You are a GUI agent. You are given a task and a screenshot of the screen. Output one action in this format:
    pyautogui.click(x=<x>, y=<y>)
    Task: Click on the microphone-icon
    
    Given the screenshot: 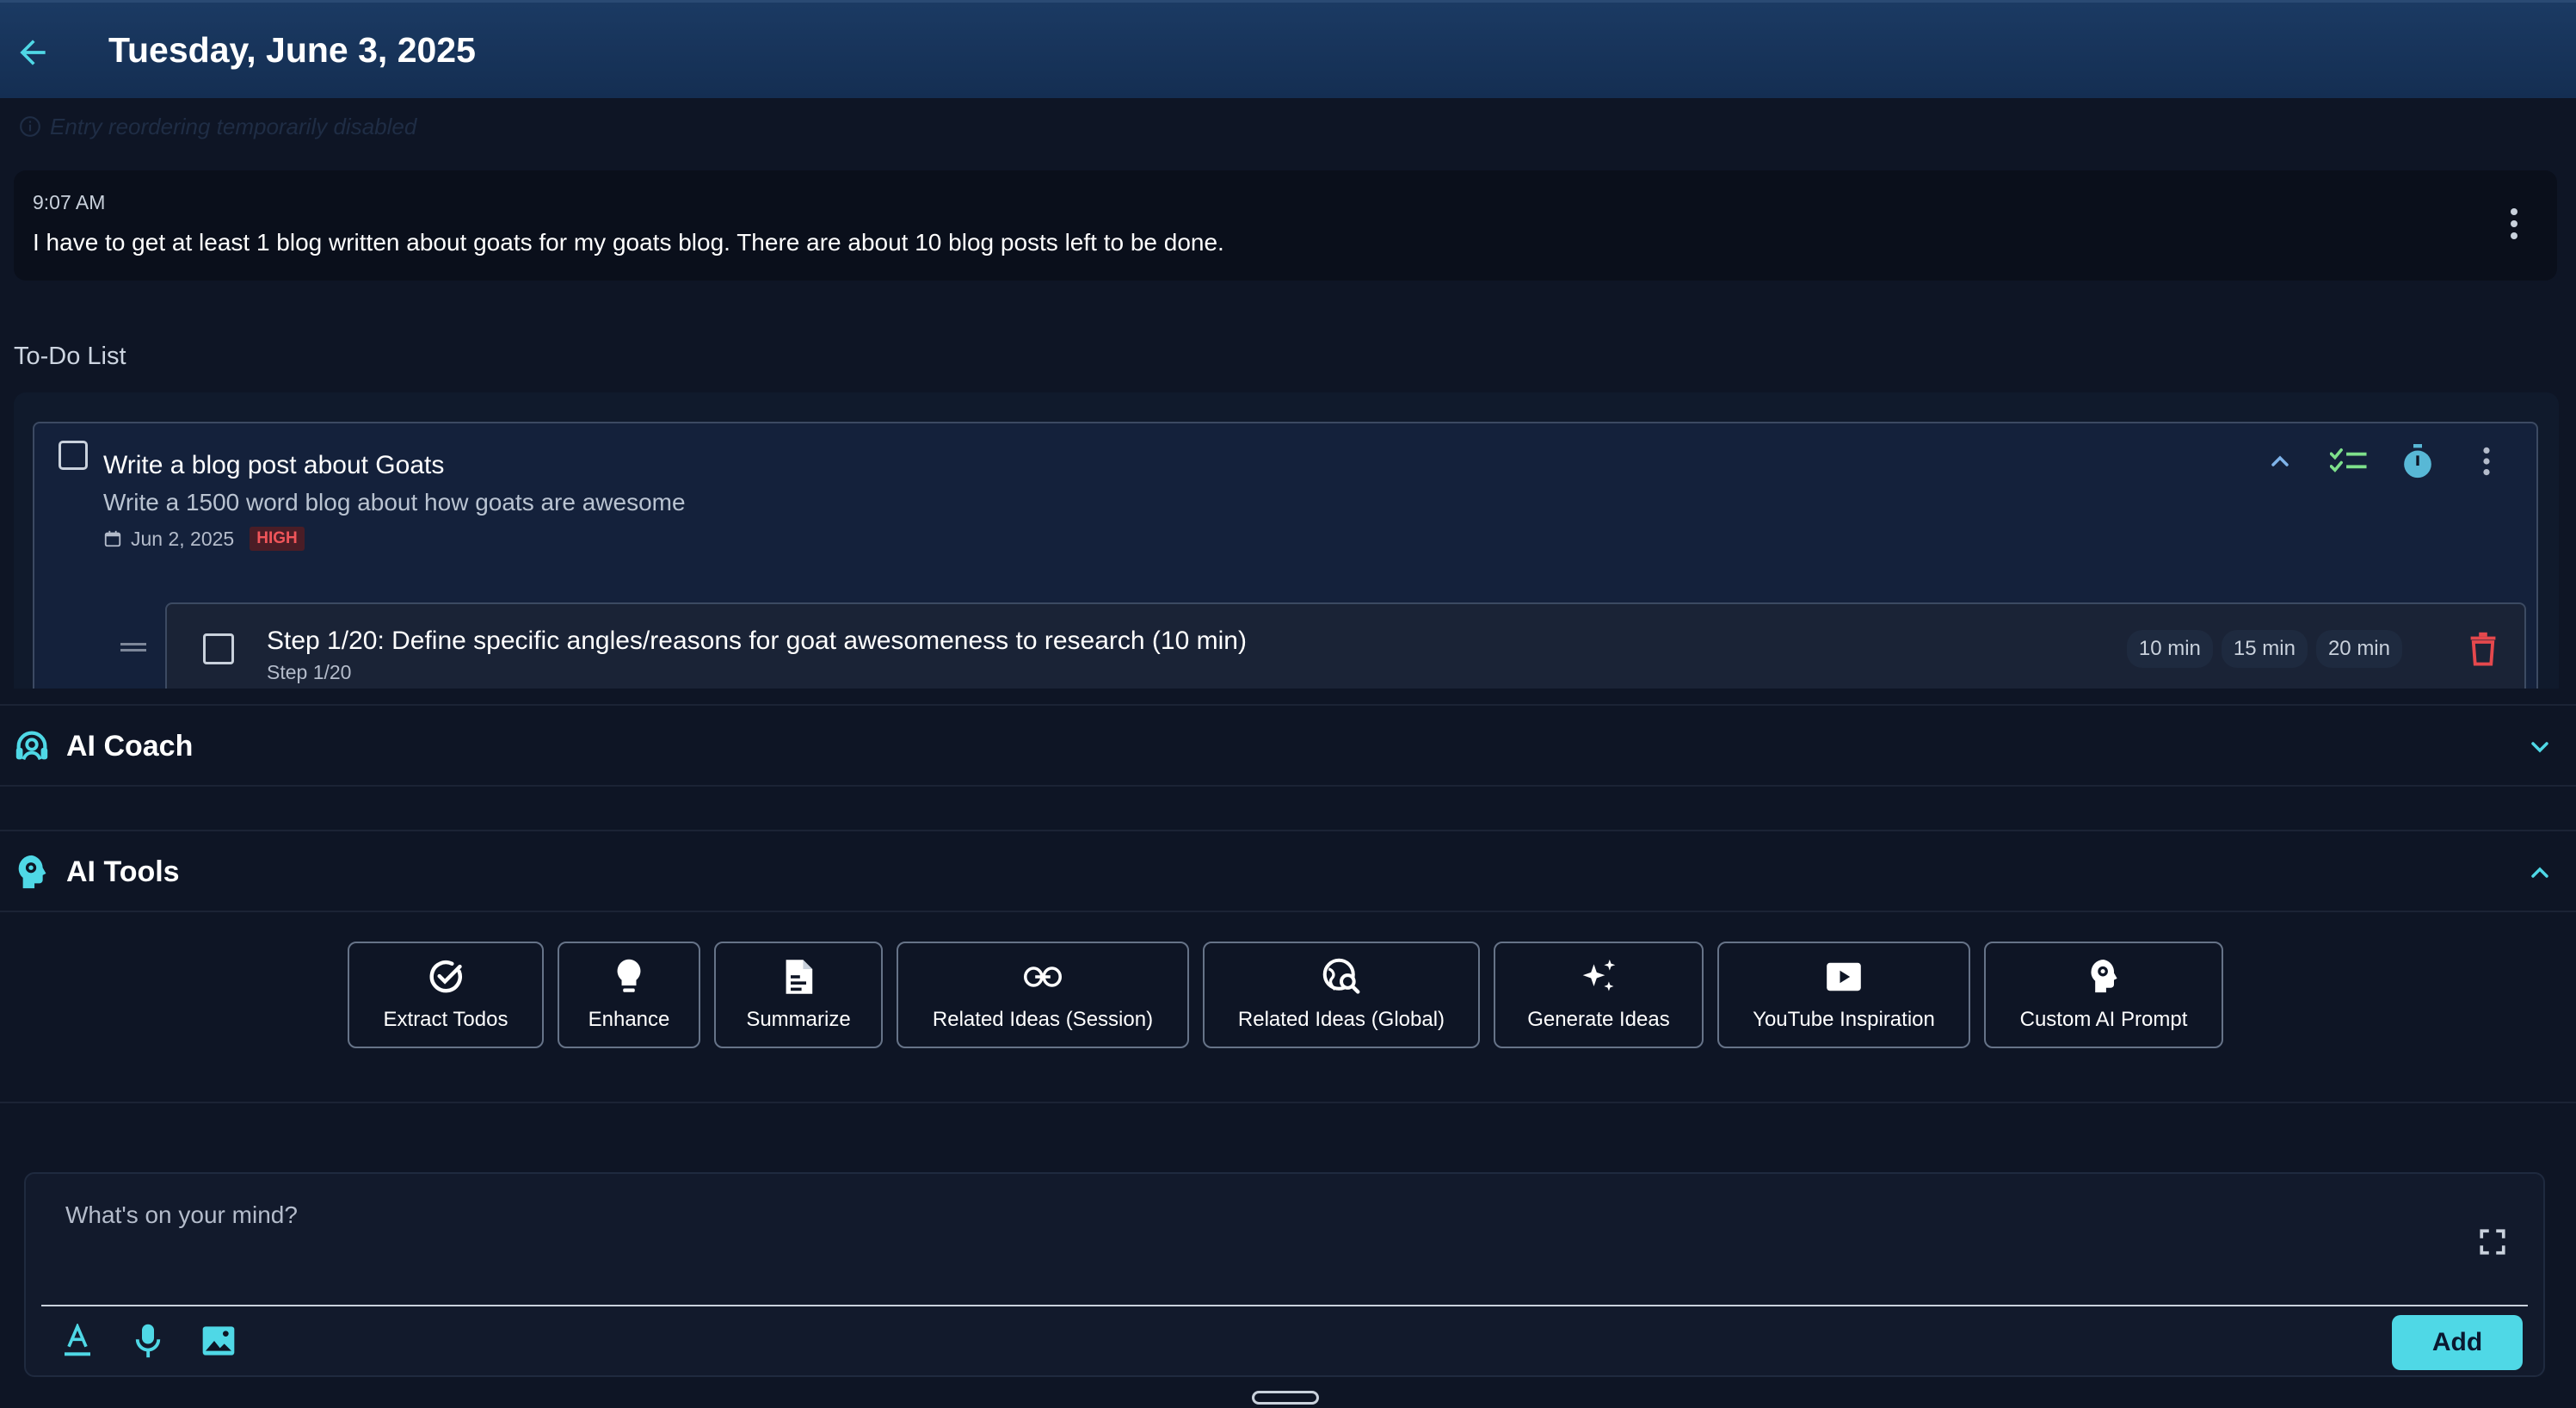 What is the action you would take?
    pyautogui.click(x=148, y=1341)
    